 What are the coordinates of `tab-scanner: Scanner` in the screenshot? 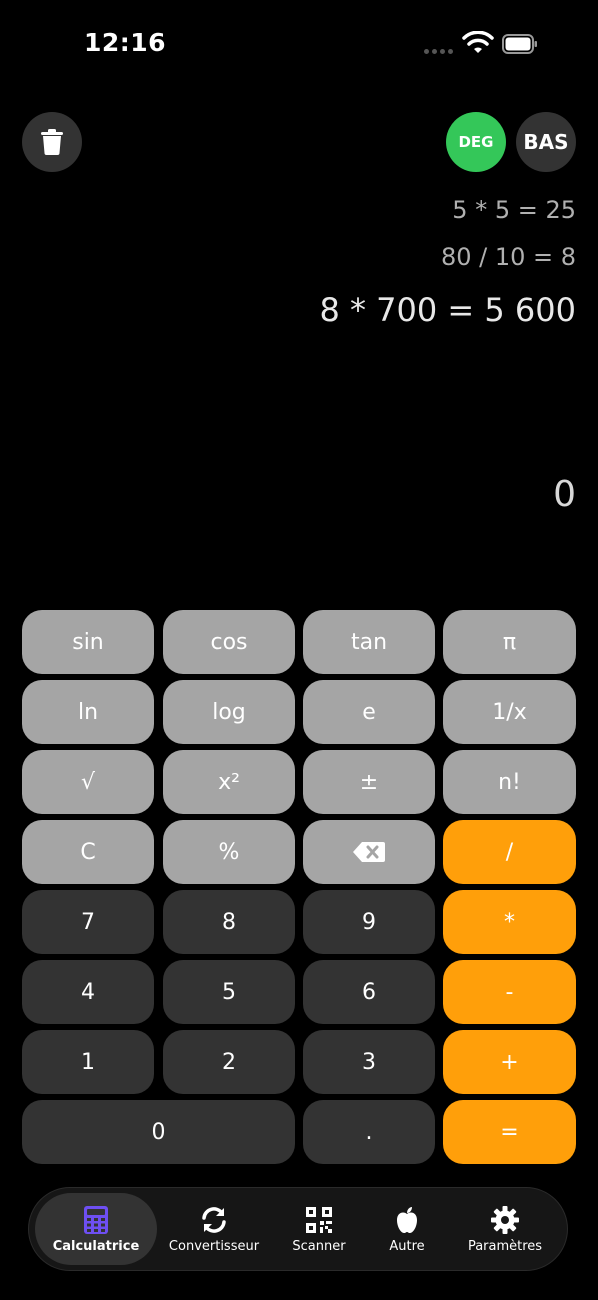 It's located at (319, 1229).